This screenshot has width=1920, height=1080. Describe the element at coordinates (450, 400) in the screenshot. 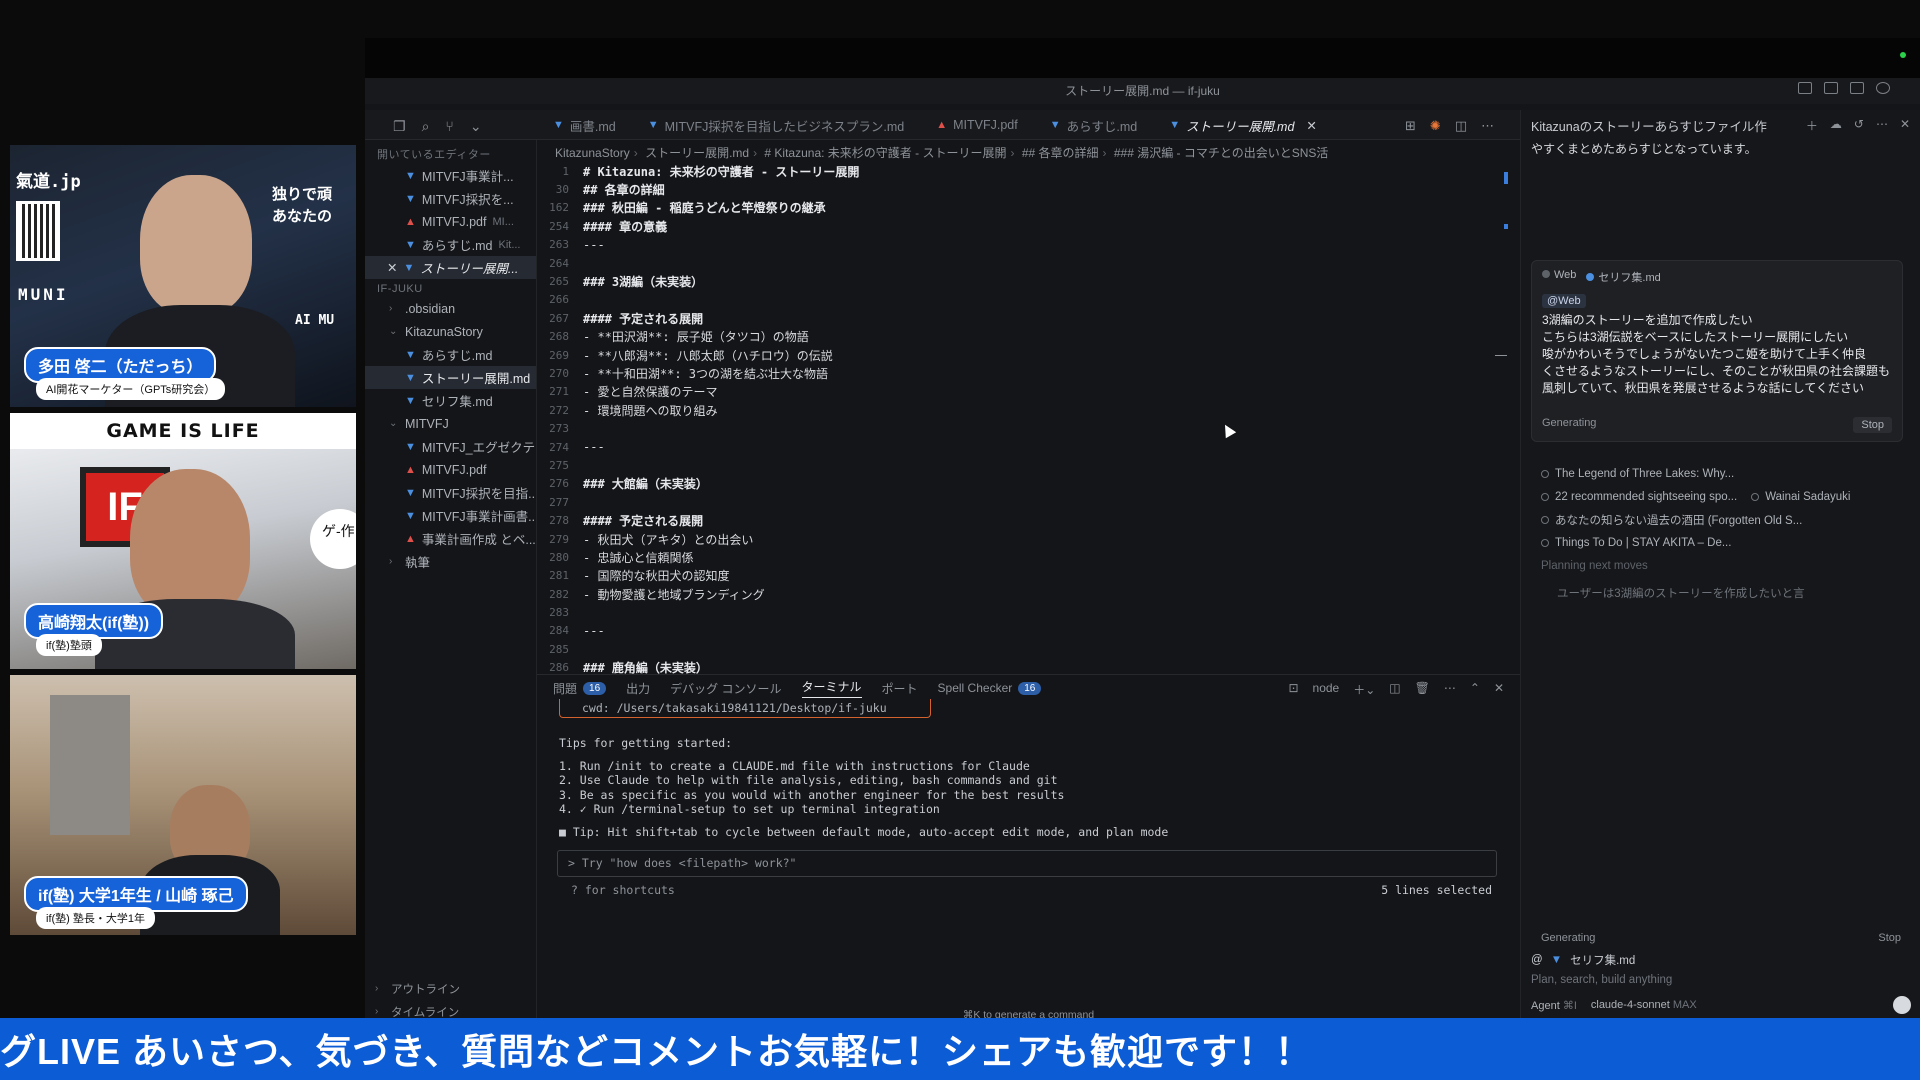

I see `tree-file: ▼ セリフ集.md` at that location.